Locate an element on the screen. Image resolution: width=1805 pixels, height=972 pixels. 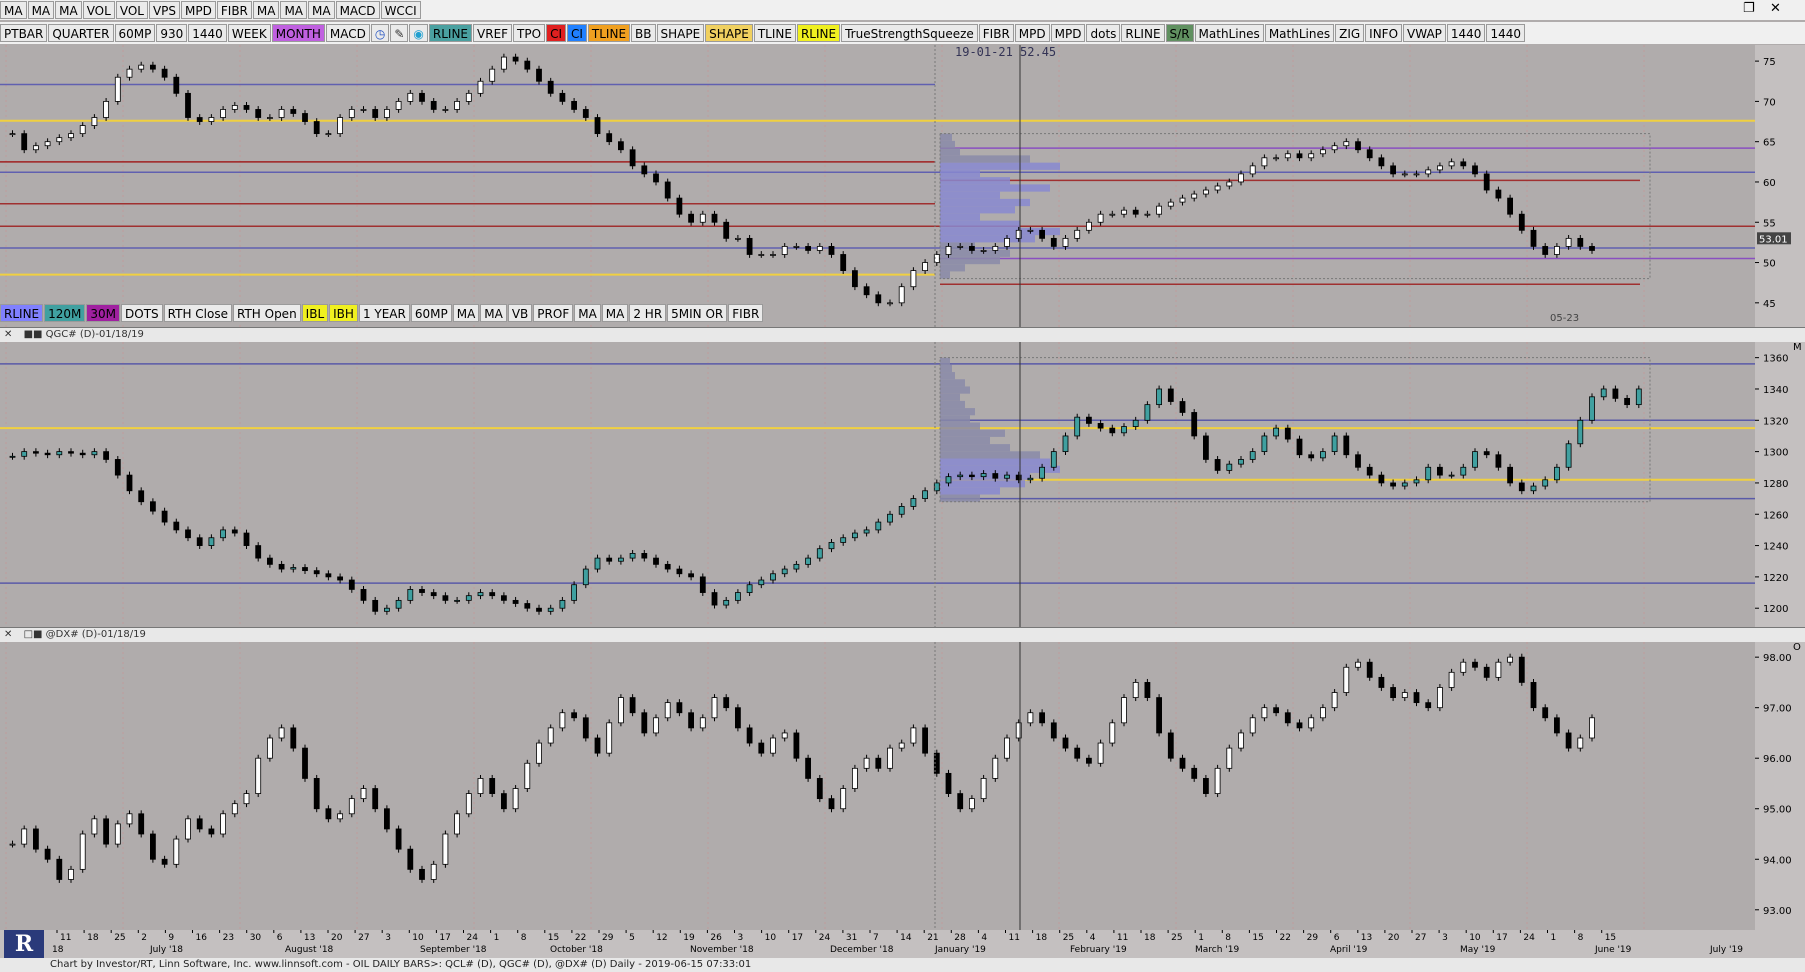
toolbar-button-vwap: VWAP is located at coordinates (1424, 33).